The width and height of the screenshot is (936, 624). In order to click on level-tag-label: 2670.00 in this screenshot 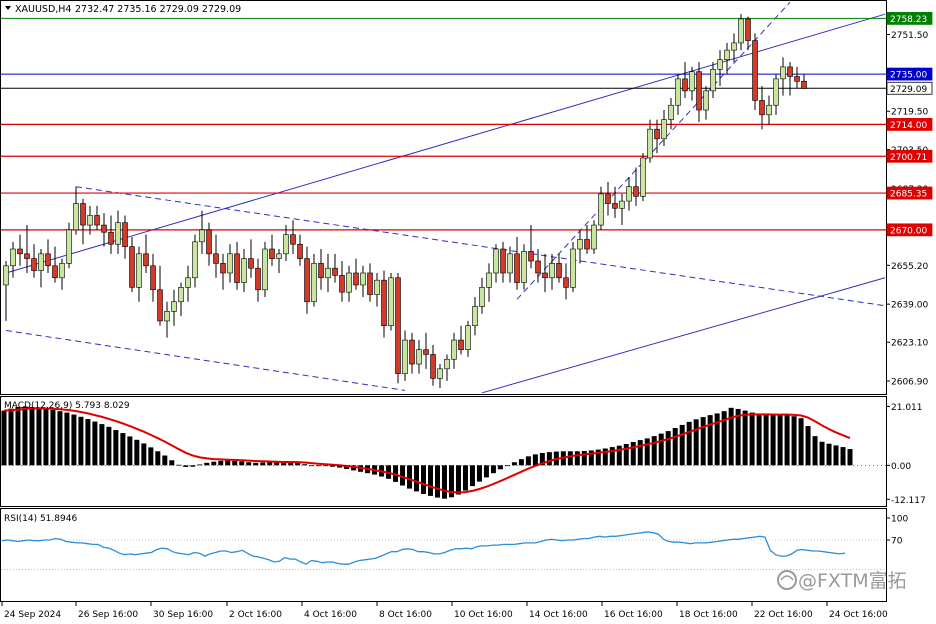, I will do `click(908, 231)`.